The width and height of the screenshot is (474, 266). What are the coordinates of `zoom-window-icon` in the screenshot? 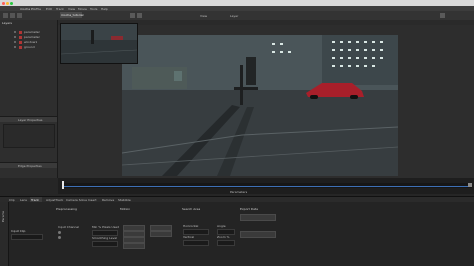 It's located at (11, 3).